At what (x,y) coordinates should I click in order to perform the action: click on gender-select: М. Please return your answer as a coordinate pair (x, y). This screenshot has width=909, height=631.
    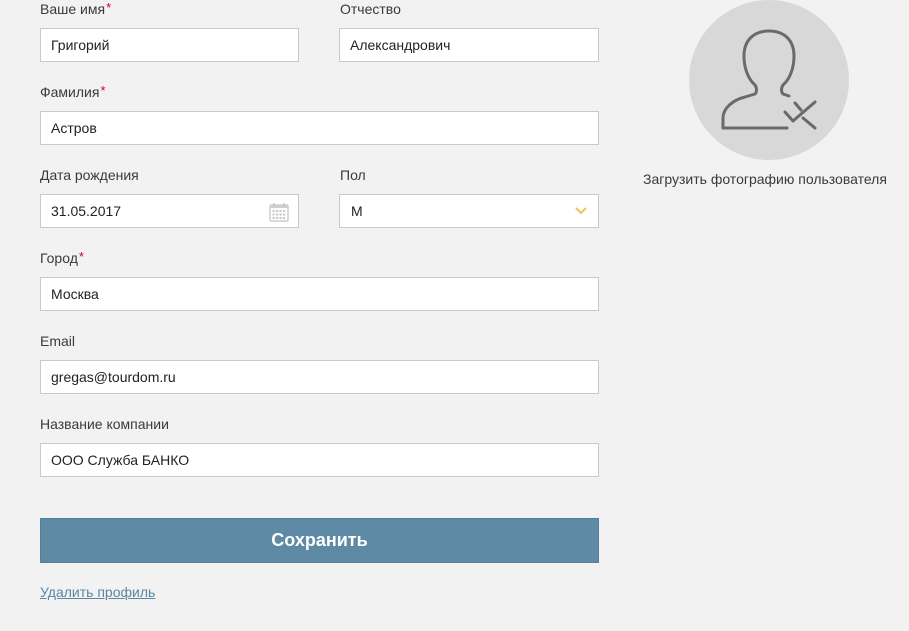
    Looking at the image, I should click on (469, 211).